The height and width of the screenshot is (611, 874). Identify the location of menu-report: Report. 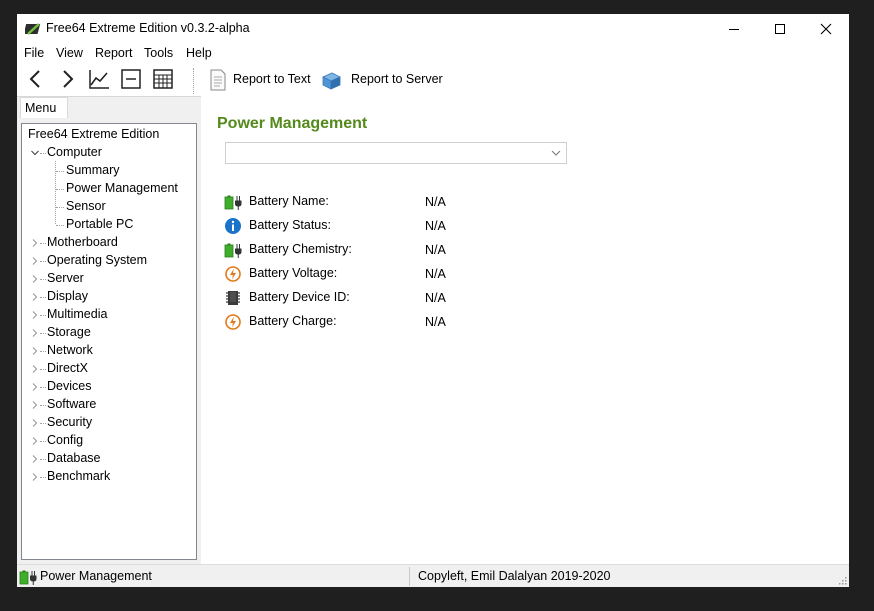
(114, 53).